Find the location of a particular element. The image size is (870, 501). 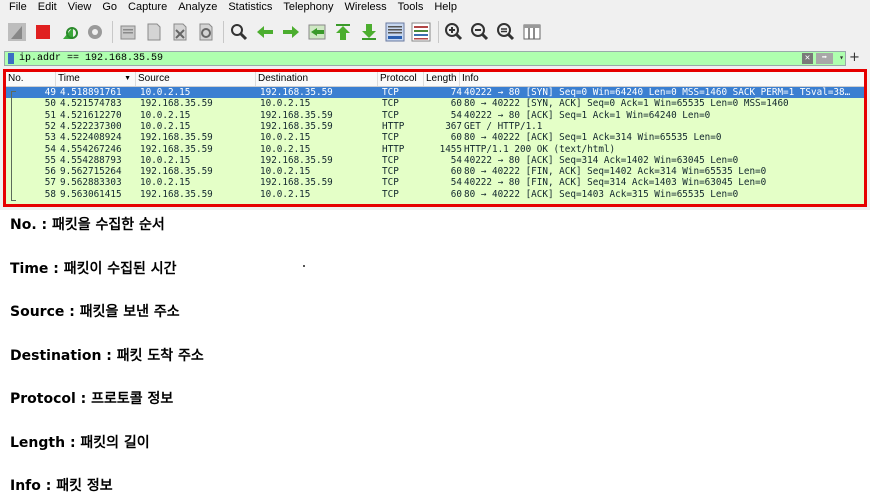

menu-statistics: Statistics is located at coordinates (249, 7).